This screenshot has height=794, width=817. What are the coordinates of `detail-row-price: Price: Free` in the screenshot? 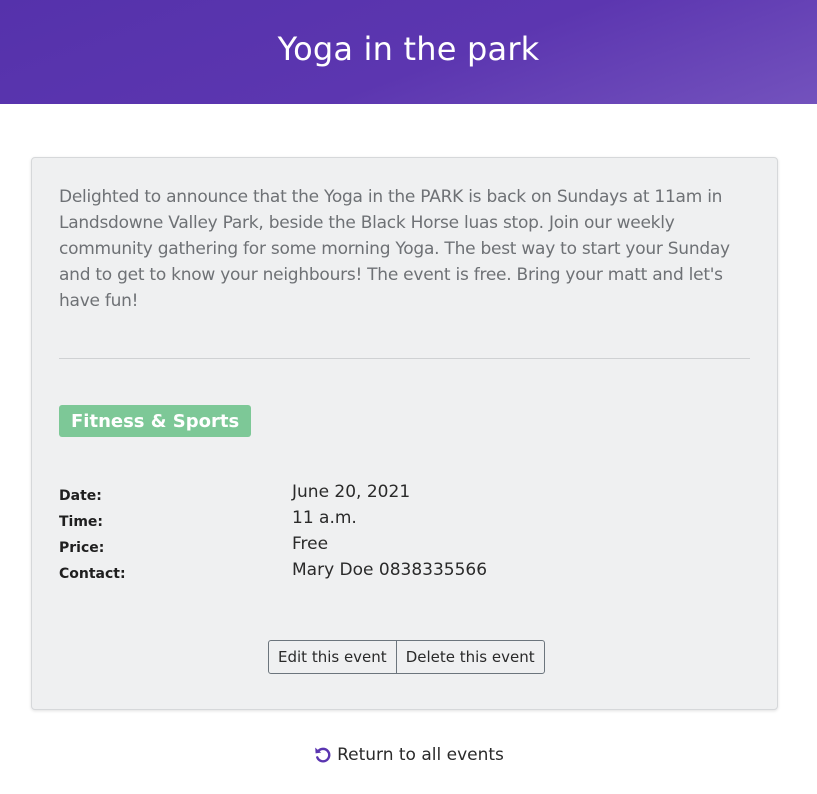 It's located at (409, 547).